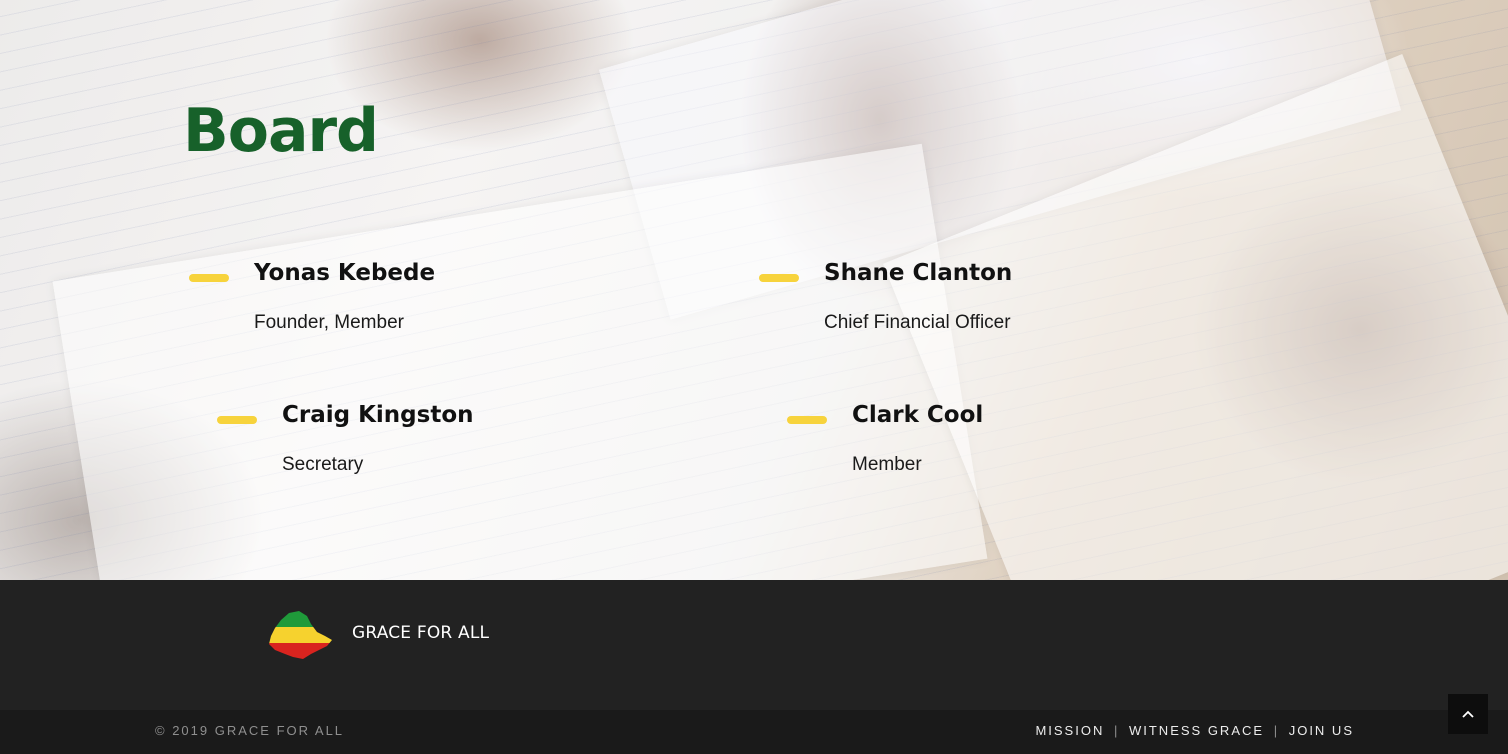 The image size is (1508, 754). I want to click on footer-nav: MISSION | WITNESS GRACE | JOIN US, so click(1194, 730).